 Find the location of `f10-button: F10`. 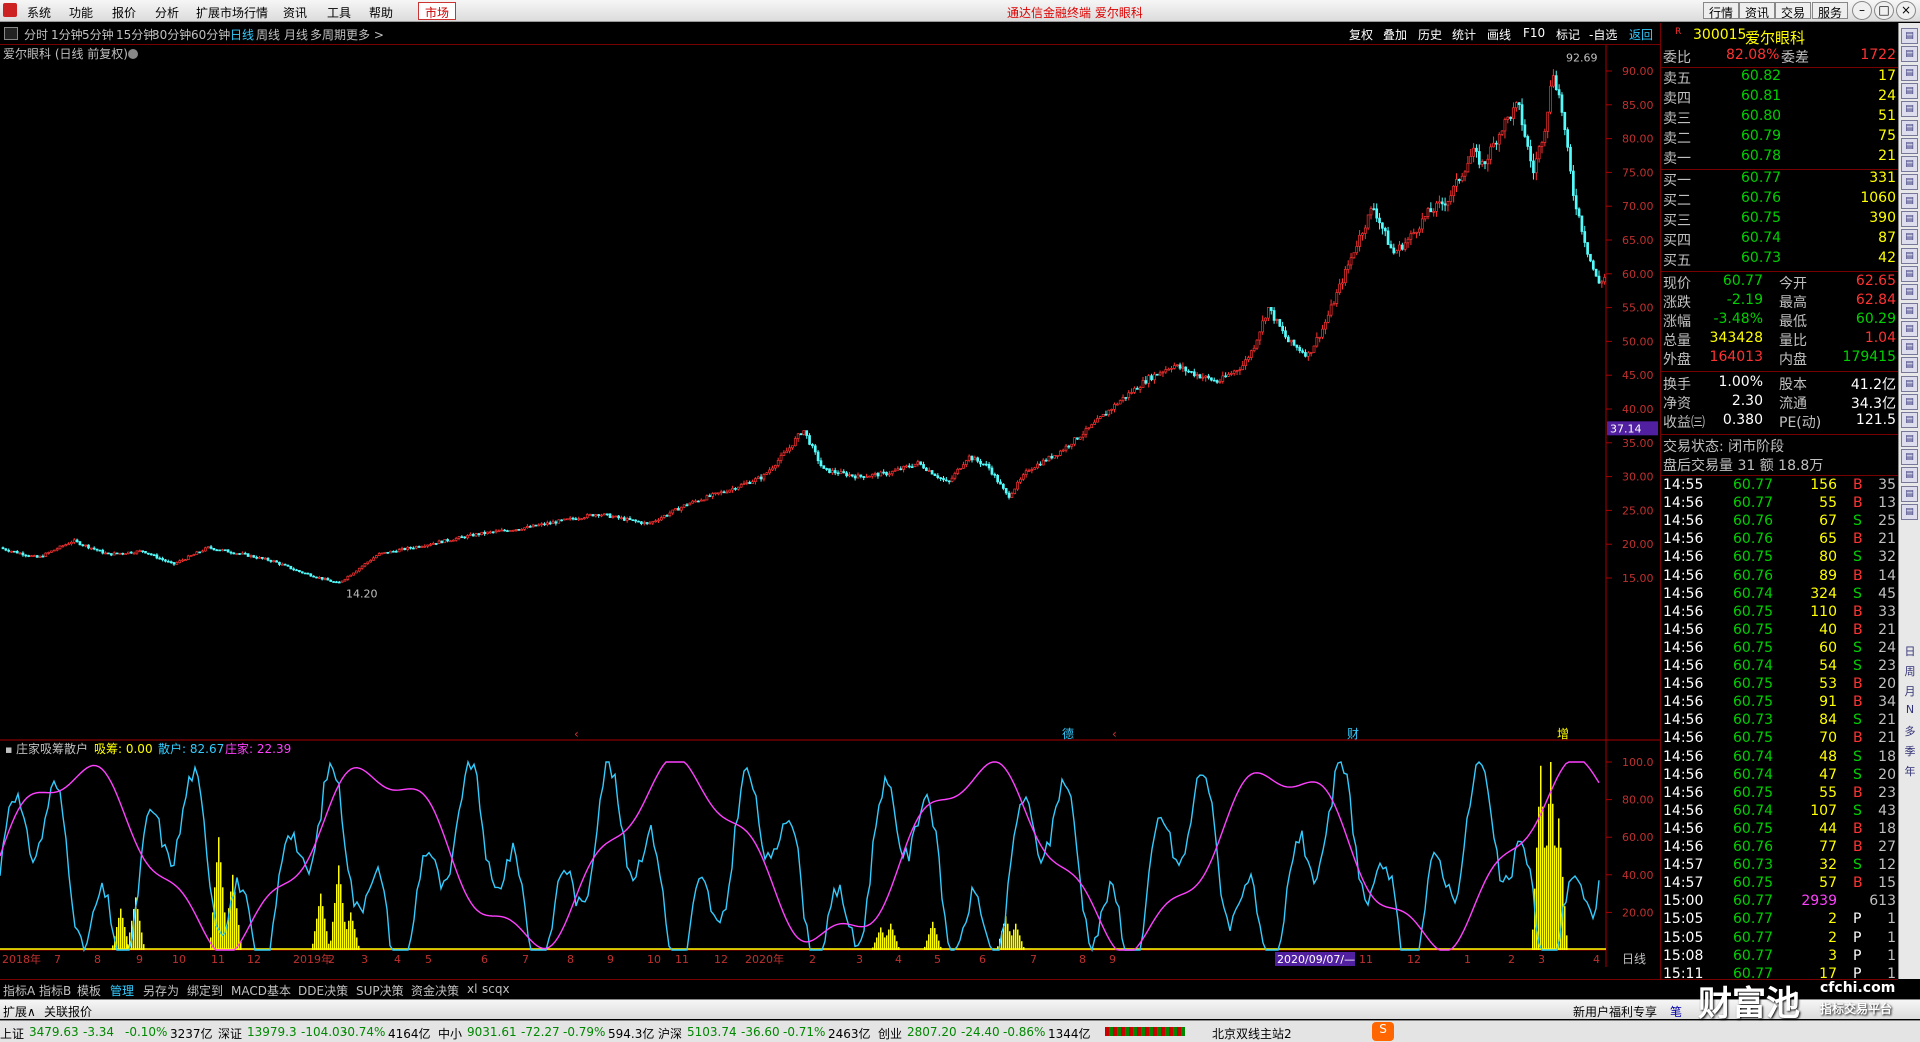

f10-button: F10 is located at coordinates (1534, 33).